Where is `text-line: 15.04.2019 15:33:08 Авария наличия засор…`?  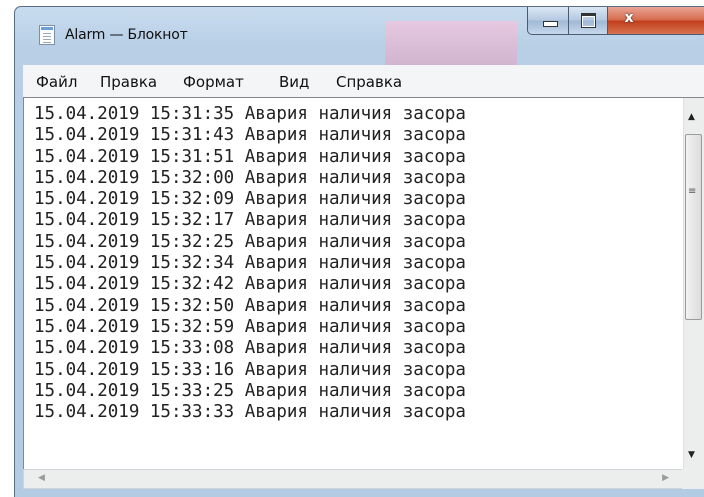 text-line: 15.04.2019 15:33:08 Авария наличия засор… is located at coordinates (250, 348).